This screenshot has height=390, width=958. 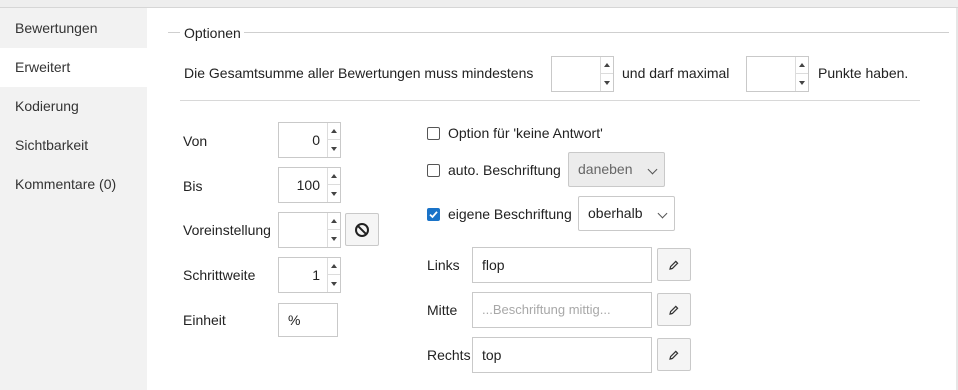 I want to click on rechts-label: Rechts, so click(x=449, y=355).